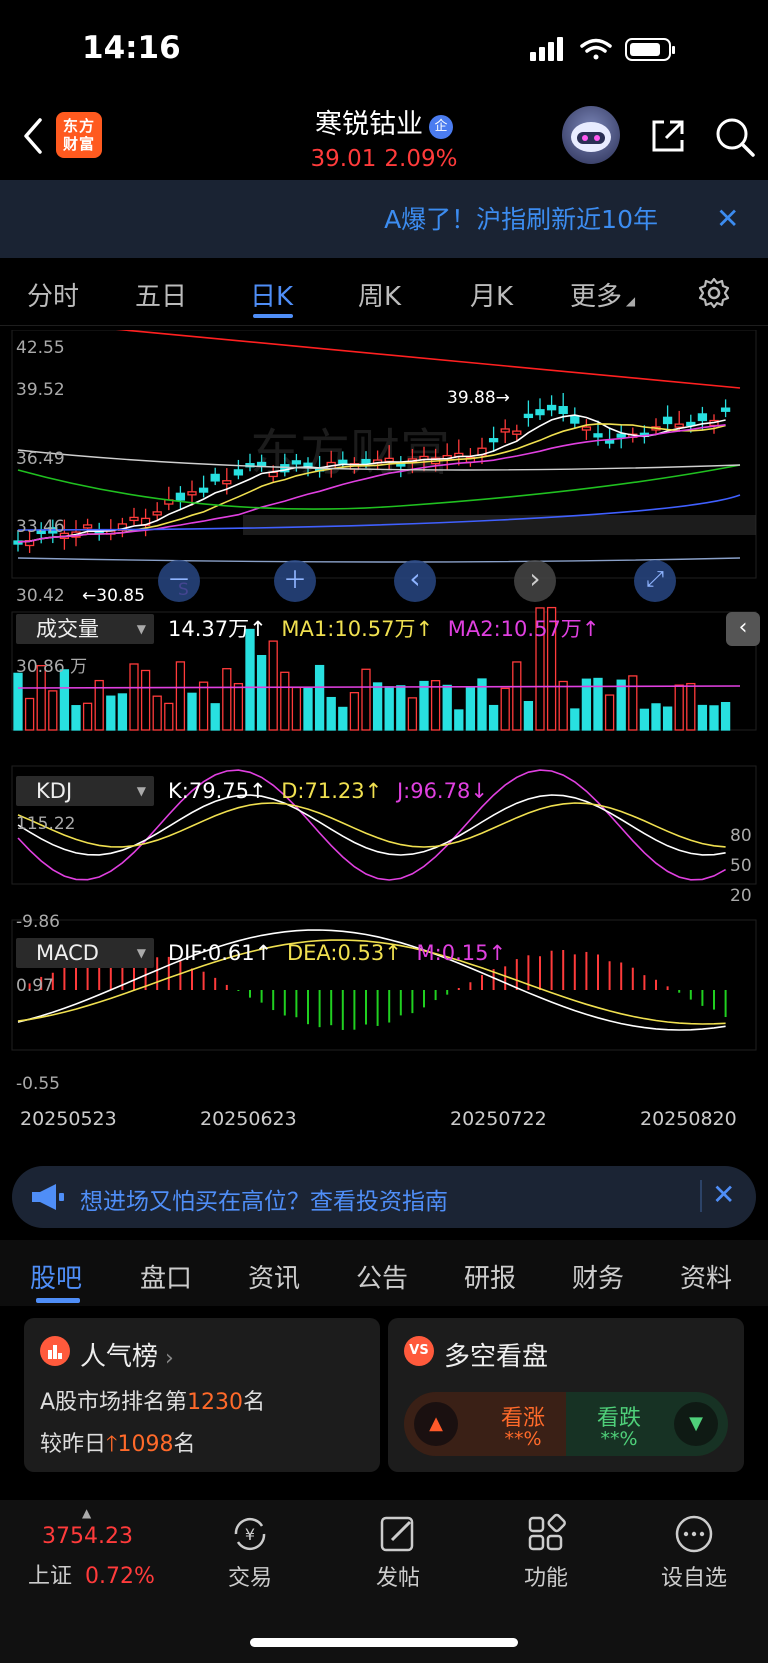  Describe the element at coordinates (91, 1574) in the screenshot. I see `index-name: 上证 0.72%` at that location.